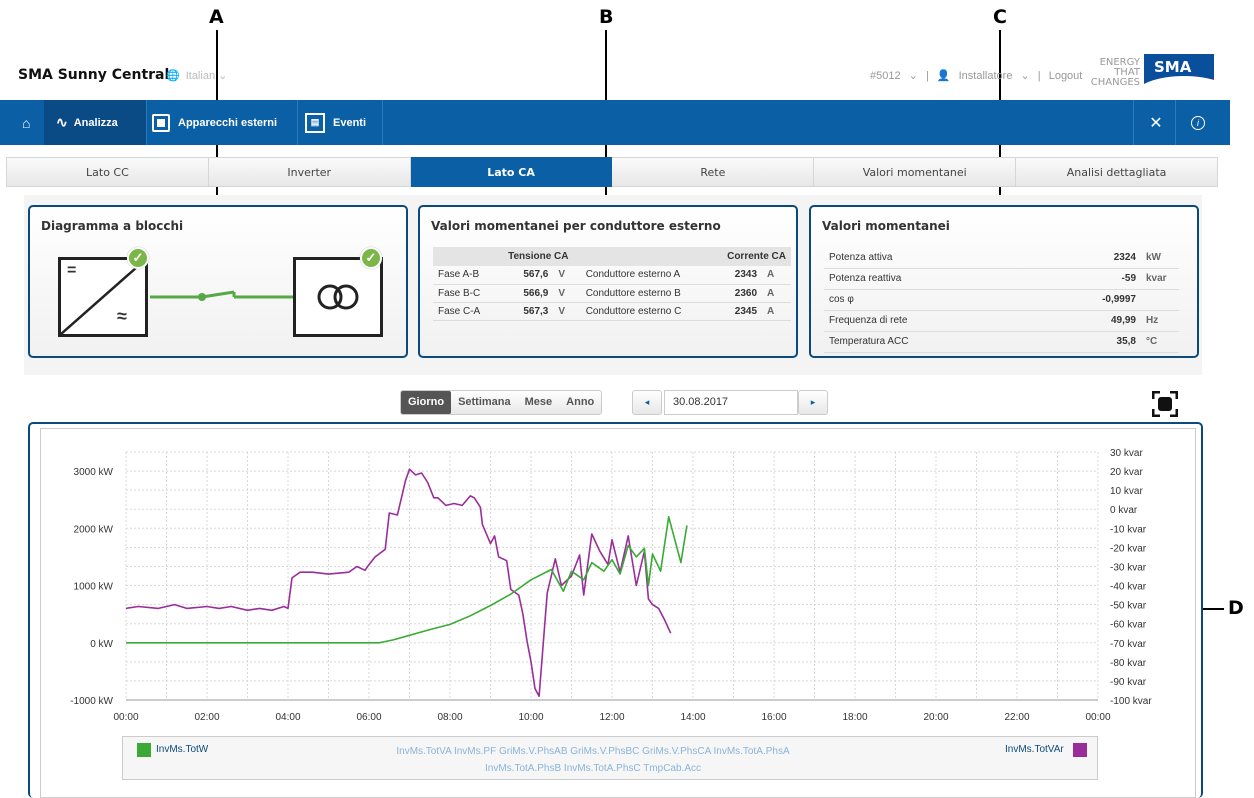 The image size is (1254, 798). What do you see at coordinates (218, 281) in the screenshot?
I see `block-diagram-panel: Diagramma a blocchi = ≈ ✓ ✓` at bounding box center [218, 281].